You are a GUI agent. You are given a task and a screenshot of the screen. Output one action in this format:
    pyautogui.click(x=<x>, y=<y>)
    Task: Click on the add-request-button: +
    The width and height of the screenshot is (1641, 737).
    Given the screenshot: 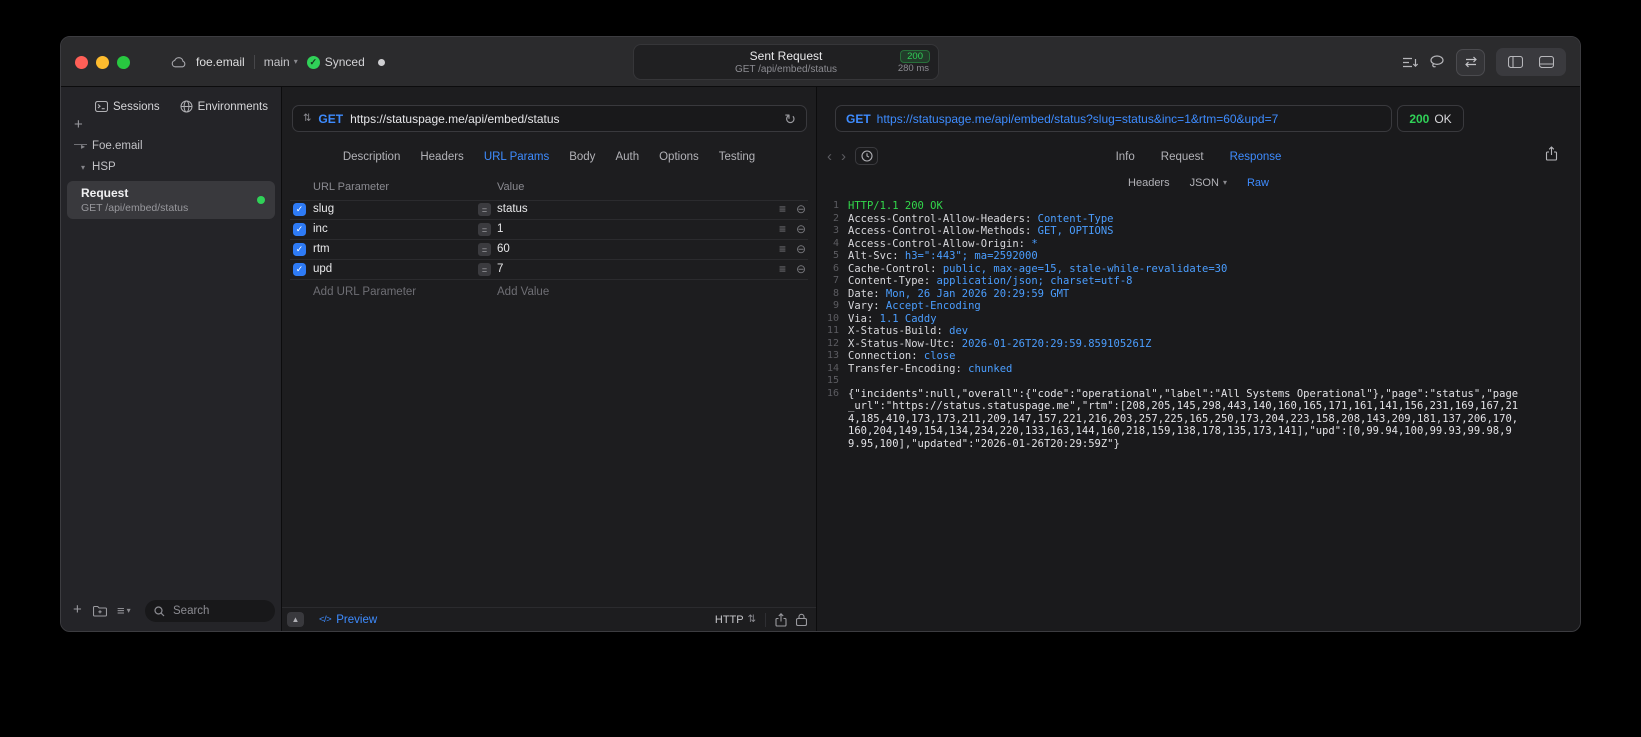 What is the action you would take?
    pyautogui.click(x=77, y=609)
    